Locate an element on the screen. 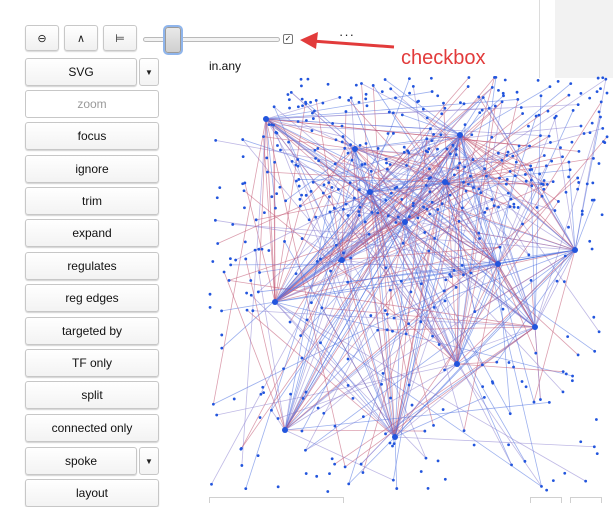  zoom-slider-track is located at coordinates (211, 39).